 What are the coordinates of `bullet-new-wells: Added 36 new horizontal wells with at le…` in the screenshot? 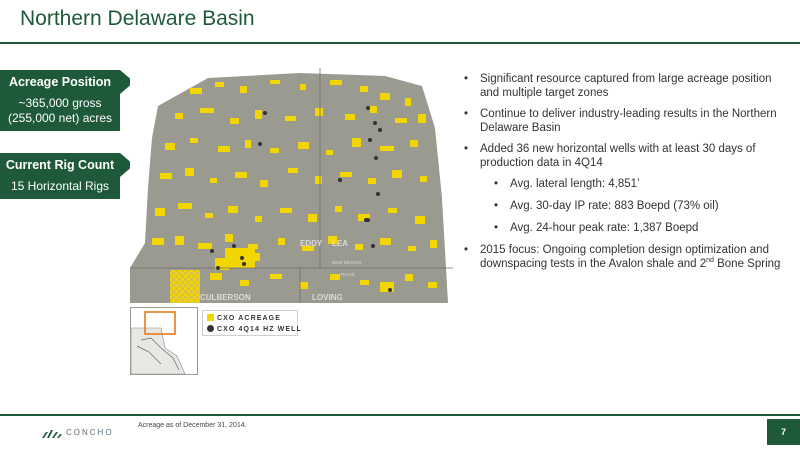 It's located at (627, 156).